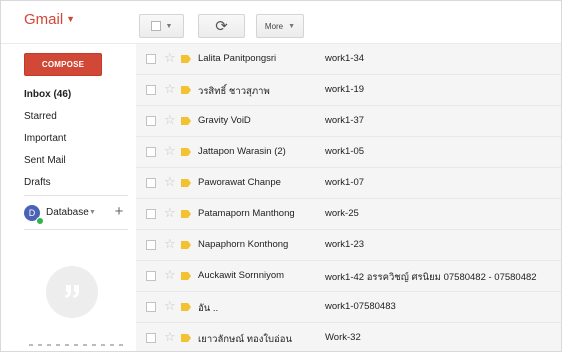  Describe the element at coordinates (360, 306) in the screenshot. I see `message-subject: work1-07580483` at that location.